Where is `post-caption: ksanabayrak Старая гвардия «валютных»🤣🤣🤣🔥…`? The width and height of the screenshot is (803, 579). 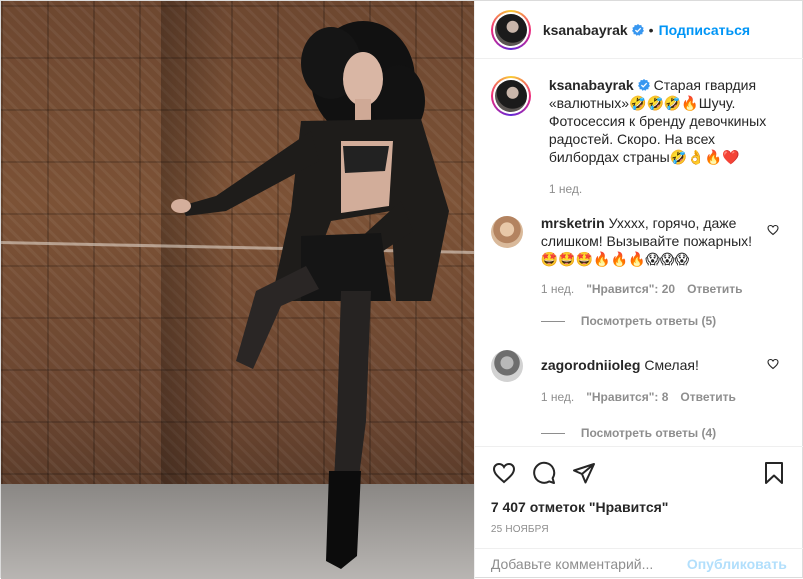
post-caption: ksanabayrak Старая гвардия «валютных»🤣🤣🤣🔥… is located at coordinates (638, 136).